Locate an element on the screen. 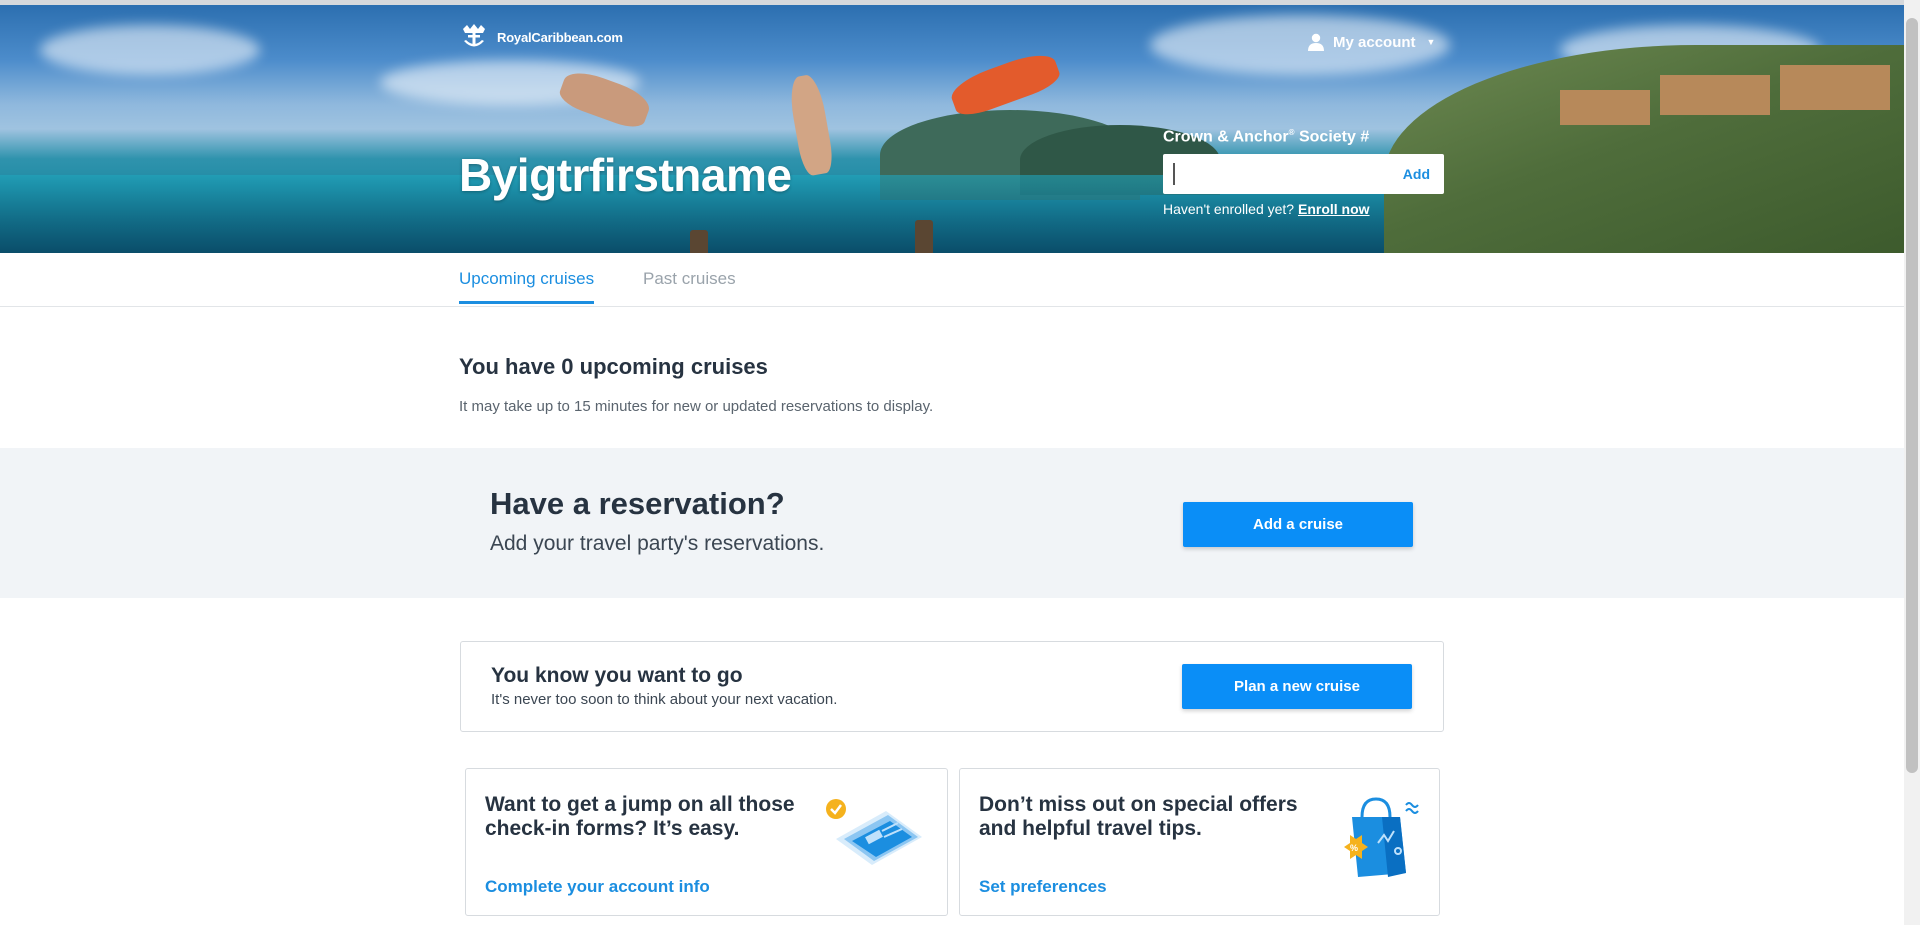 The height and width of the screenshot is (925, 1920). crown-anchor-number-input is located at coordinates (1281, 174).